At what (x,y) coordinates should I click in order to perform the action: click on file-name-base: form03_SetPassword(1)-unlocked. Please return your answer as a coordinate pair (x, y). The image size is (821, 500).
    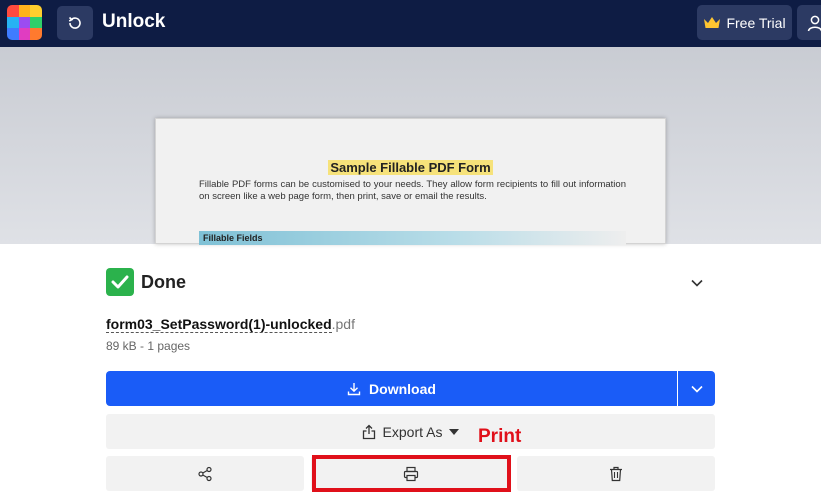
    Looking at the image, I should click on (219, 324).